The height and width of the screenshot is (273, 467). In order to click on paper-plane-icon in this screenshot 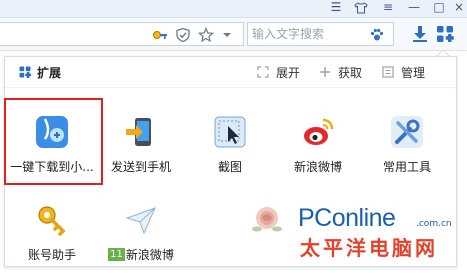, I will do `click(140, 221)`.